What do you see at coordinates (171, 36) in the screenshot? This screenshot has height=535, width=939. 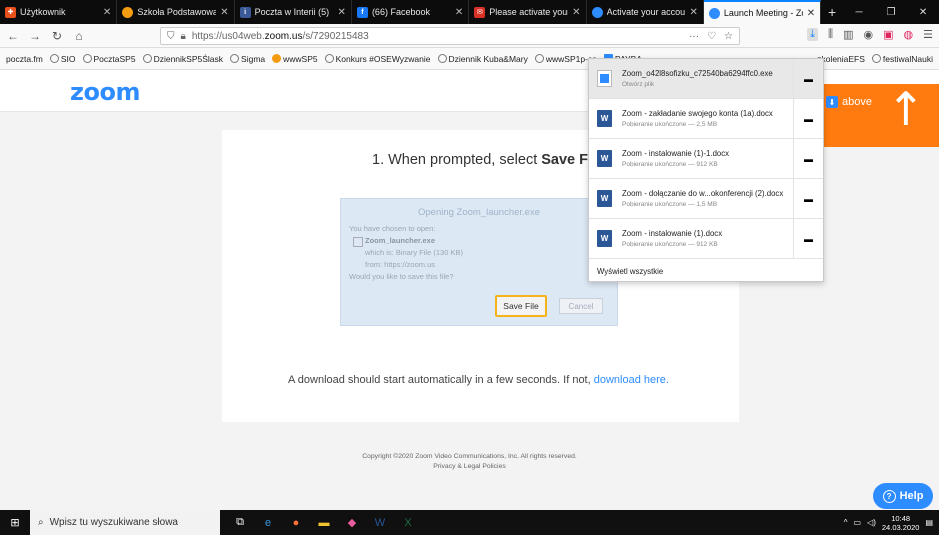 I see `shield-icon: ⛉` at bounding box center [171, 36].